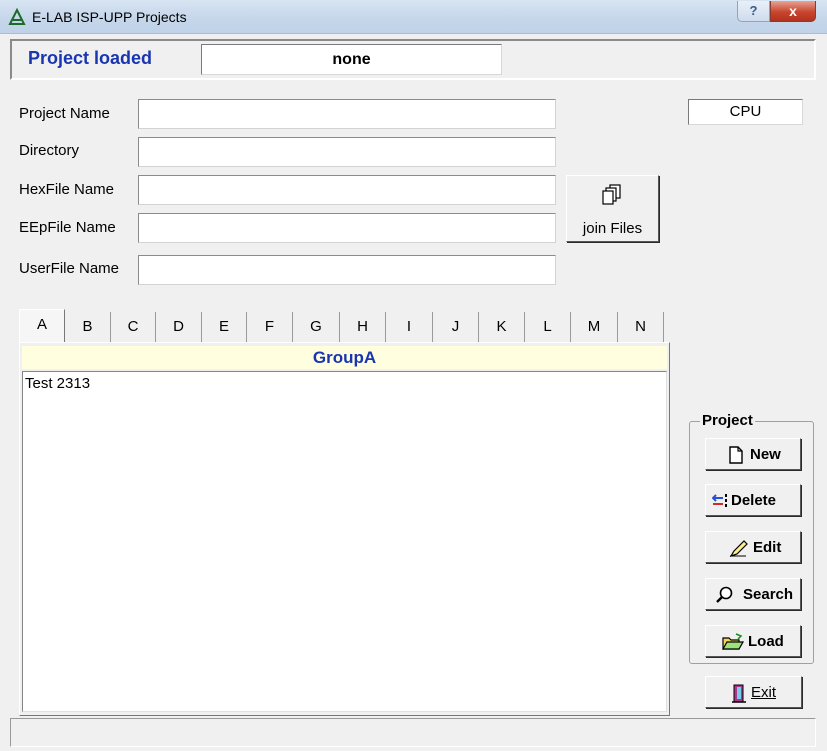 Image resolution: width=827 pixels, height=751 pixels. What do you see at coordinates (765, 454) in the screenshot?
I see `new-label: New` at bounding box center [765, 454].